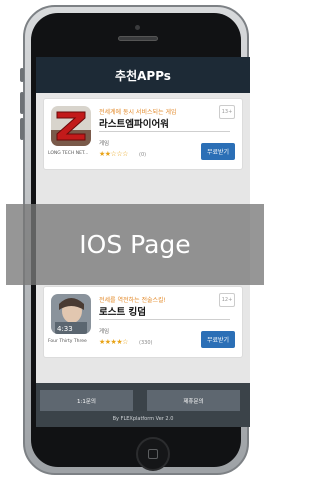  I want to click on page-title: 추천APPs, so click(143, 75).